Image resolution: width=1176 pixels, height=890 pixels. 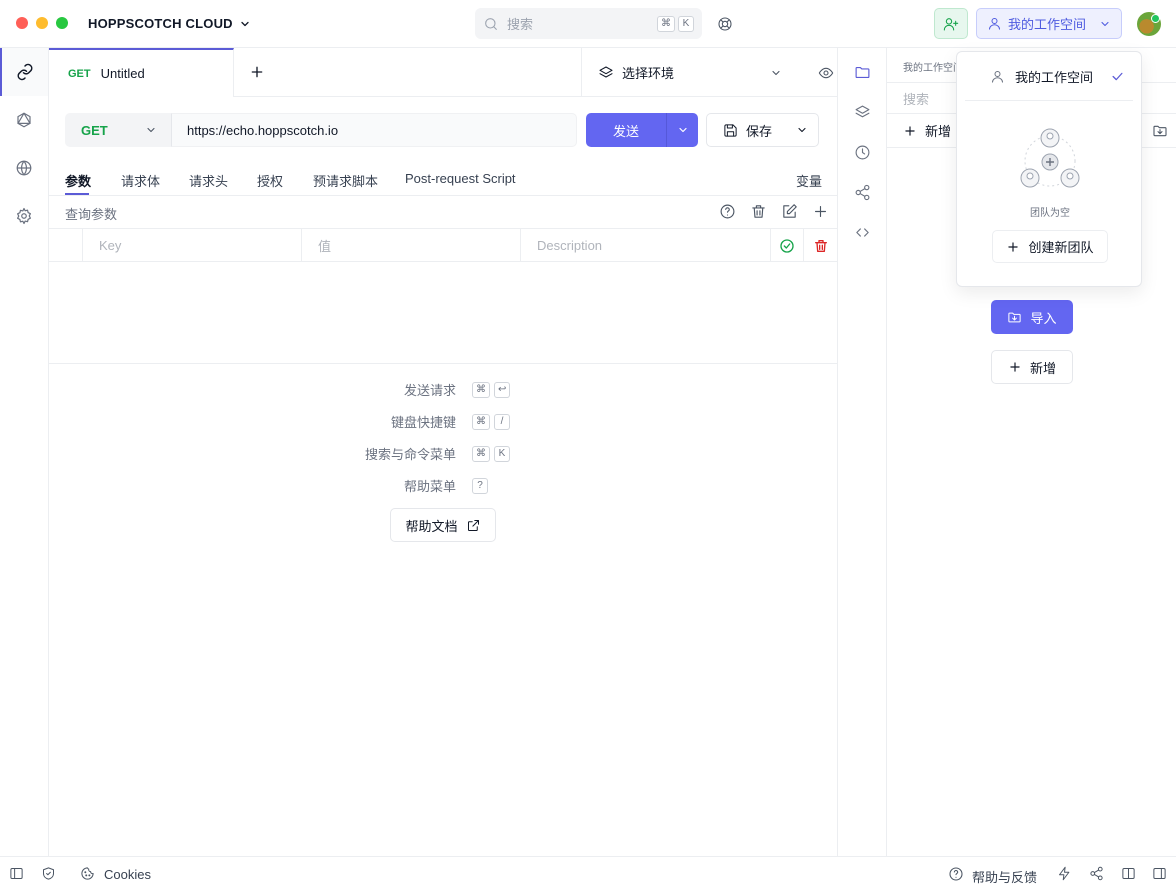 What do you see at coordinates (24, 72) in the screenshot?
I see `nav-rest` at bounding box center [24, 72].